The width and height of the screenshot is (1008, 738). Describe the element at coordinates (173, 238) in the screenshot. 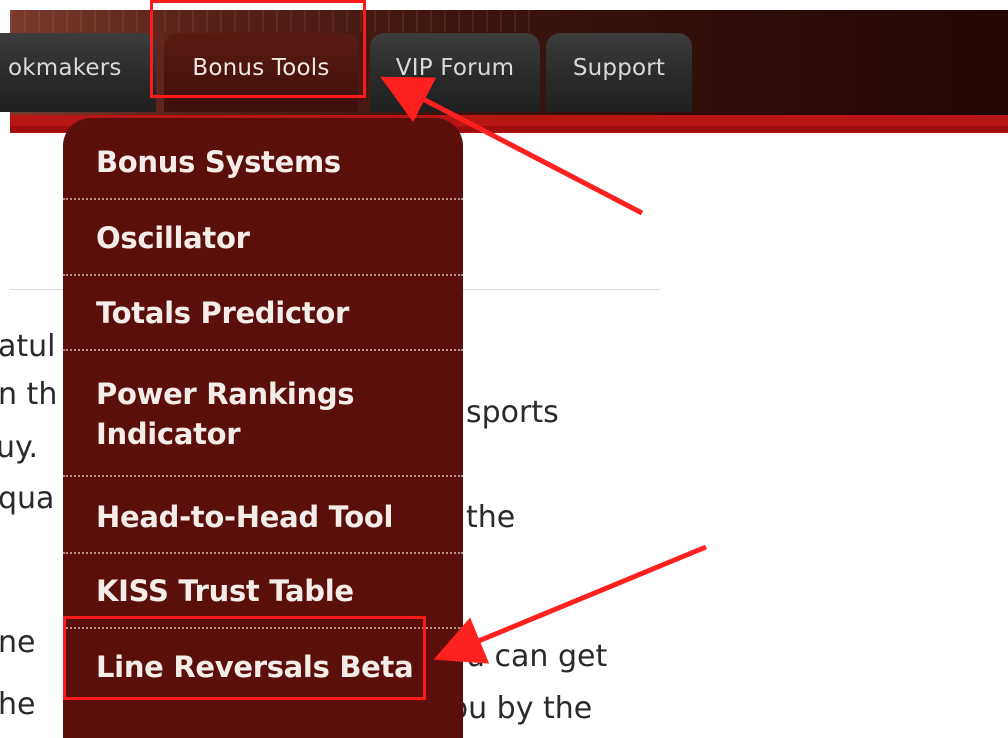

I see `menu-item-label: Oscillator` at that location.